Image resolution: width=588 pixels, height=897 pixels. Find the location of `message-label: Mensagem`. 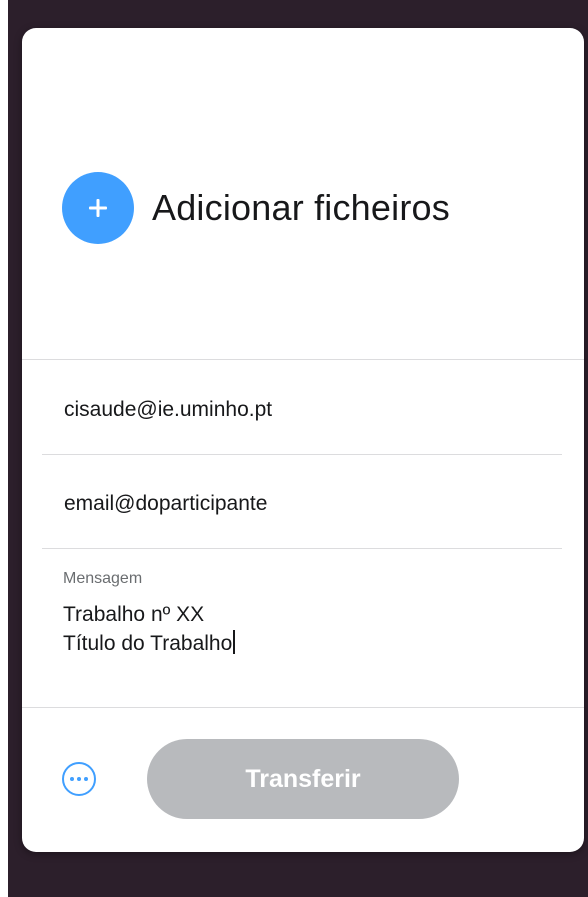

message-label: Mensagem is located at coordinates (103, 578).